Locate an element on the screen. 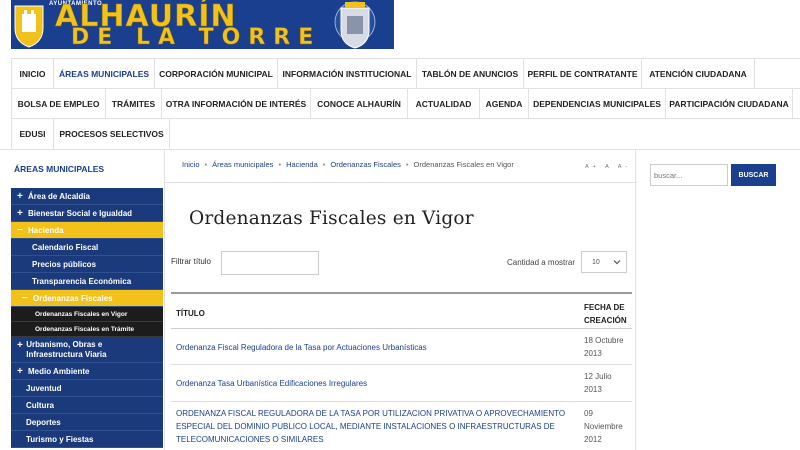 The width and height of the screenshot is (800, 450). site-banner: AYUNTAMIENTO ALHAURÍN DE LA TORRE is located at coordinates (202, 24).